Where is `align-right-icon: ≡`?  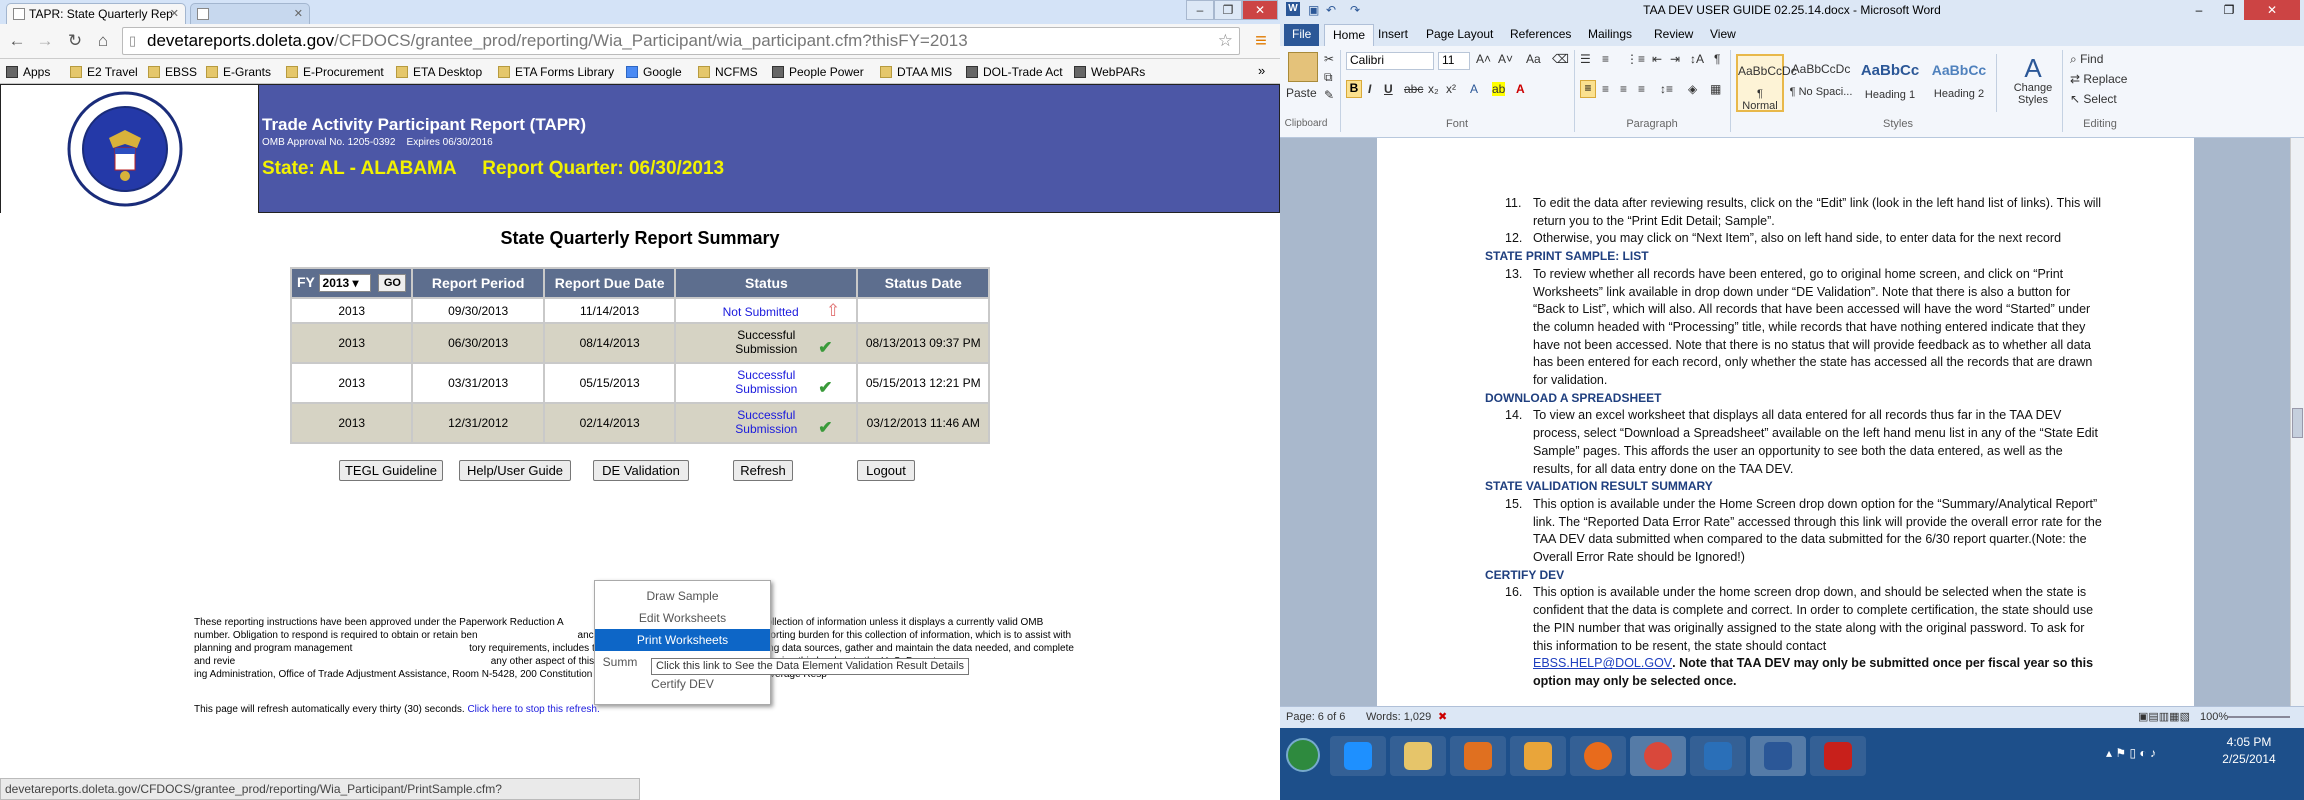 align-right-icon: ≡ is located at coordinates (1623, 89).